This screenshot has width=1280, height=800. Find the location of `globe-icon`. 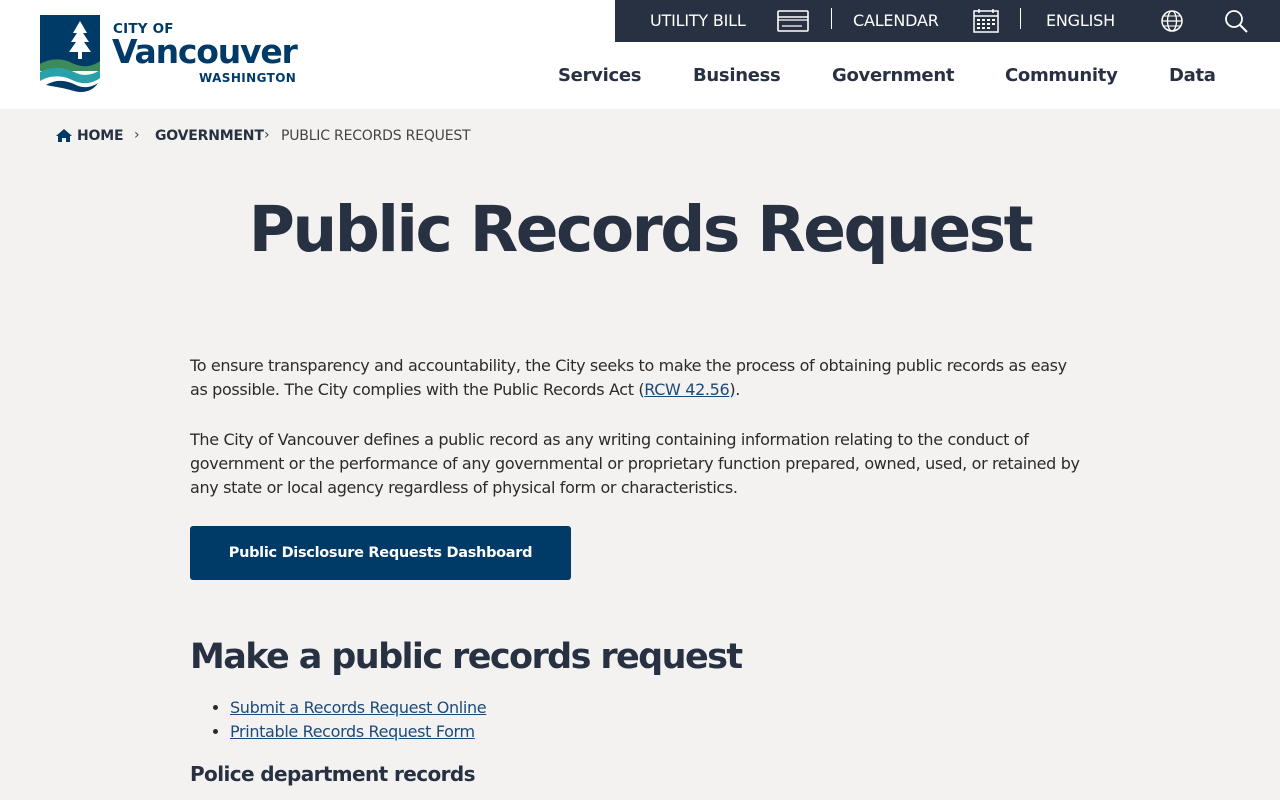

globe-icon is located at coordinates (1172, 21).